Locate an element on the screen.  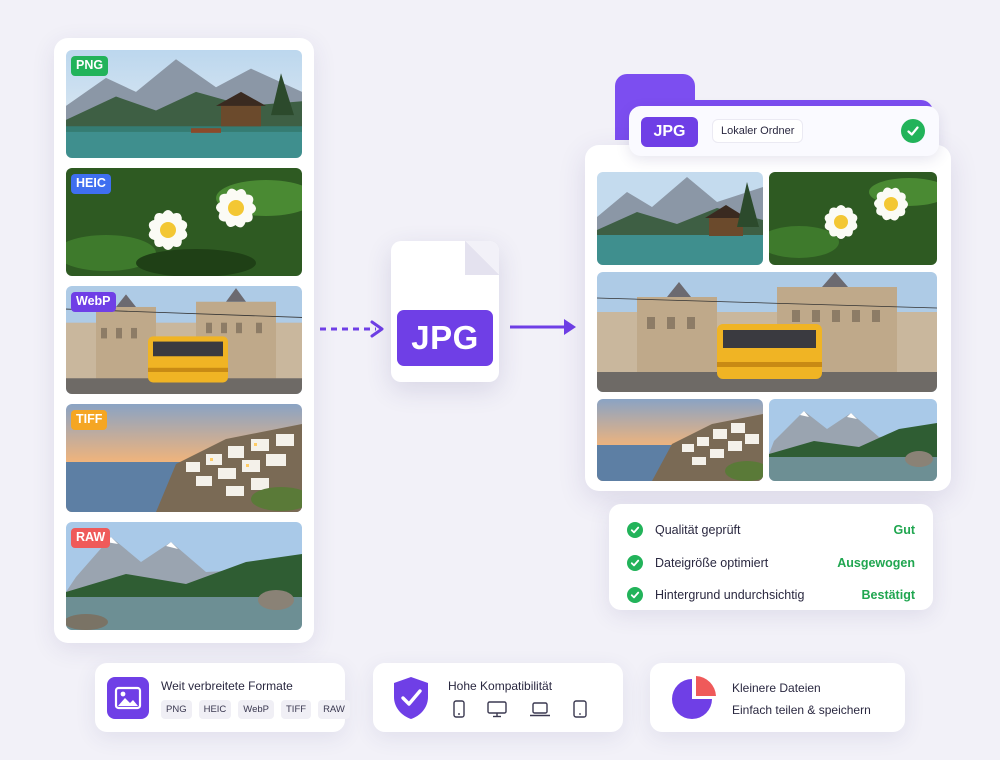
feature-title: Kleinere Dateien is located at coordinates (776, 688).